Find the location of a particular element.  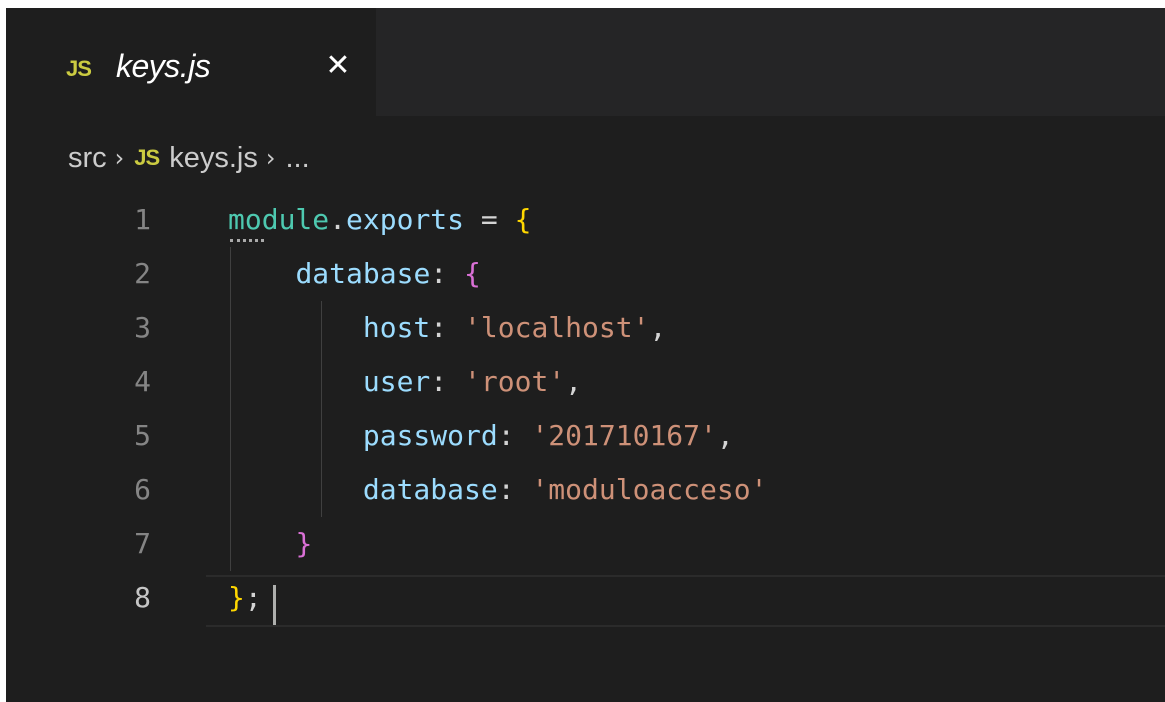

code-text: user: 'root', is located at coordinates (405, 382).